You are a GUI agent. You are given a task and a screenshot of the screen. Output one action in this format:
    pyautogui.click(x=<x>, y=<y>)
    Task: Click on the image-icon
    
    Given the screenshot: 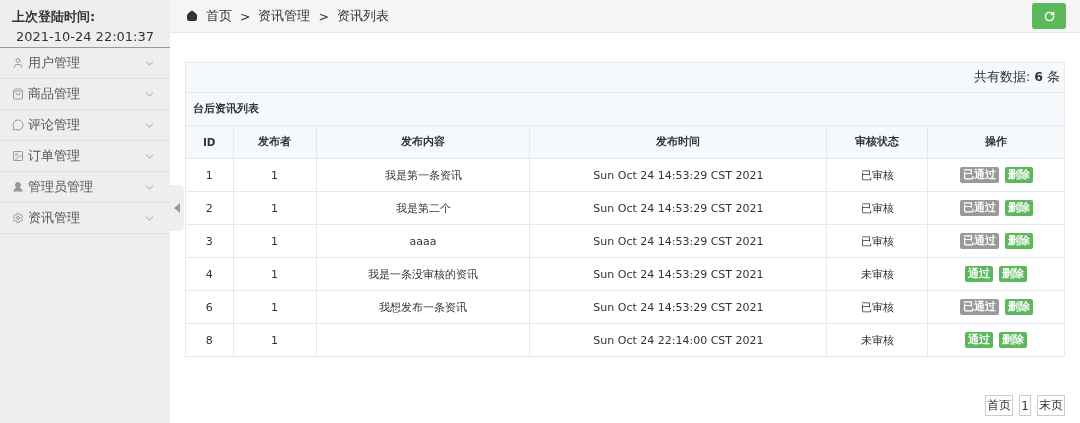 What is the action you would take?
    pyautogui.click(x=18, y=156)
    